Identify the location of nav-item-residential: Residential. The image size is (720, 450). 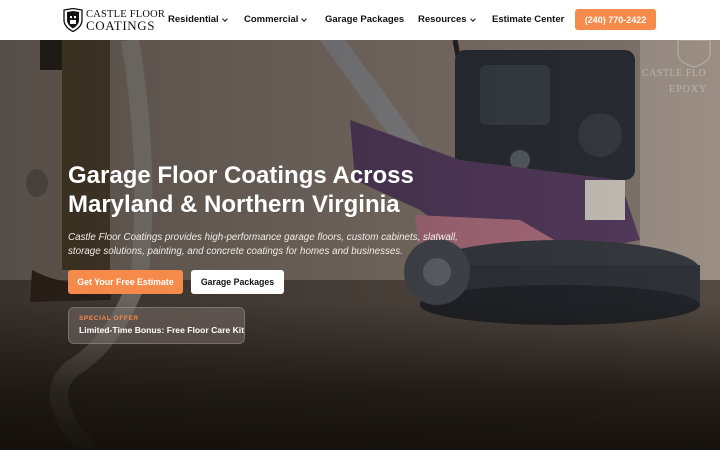
(198, 19).